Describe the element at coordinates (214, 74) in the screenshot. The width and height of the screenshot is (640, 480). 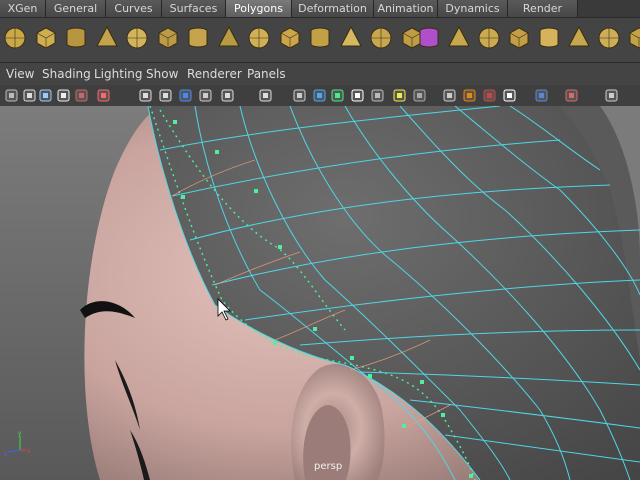
I see `menu-renderer: Renderer` at that location.